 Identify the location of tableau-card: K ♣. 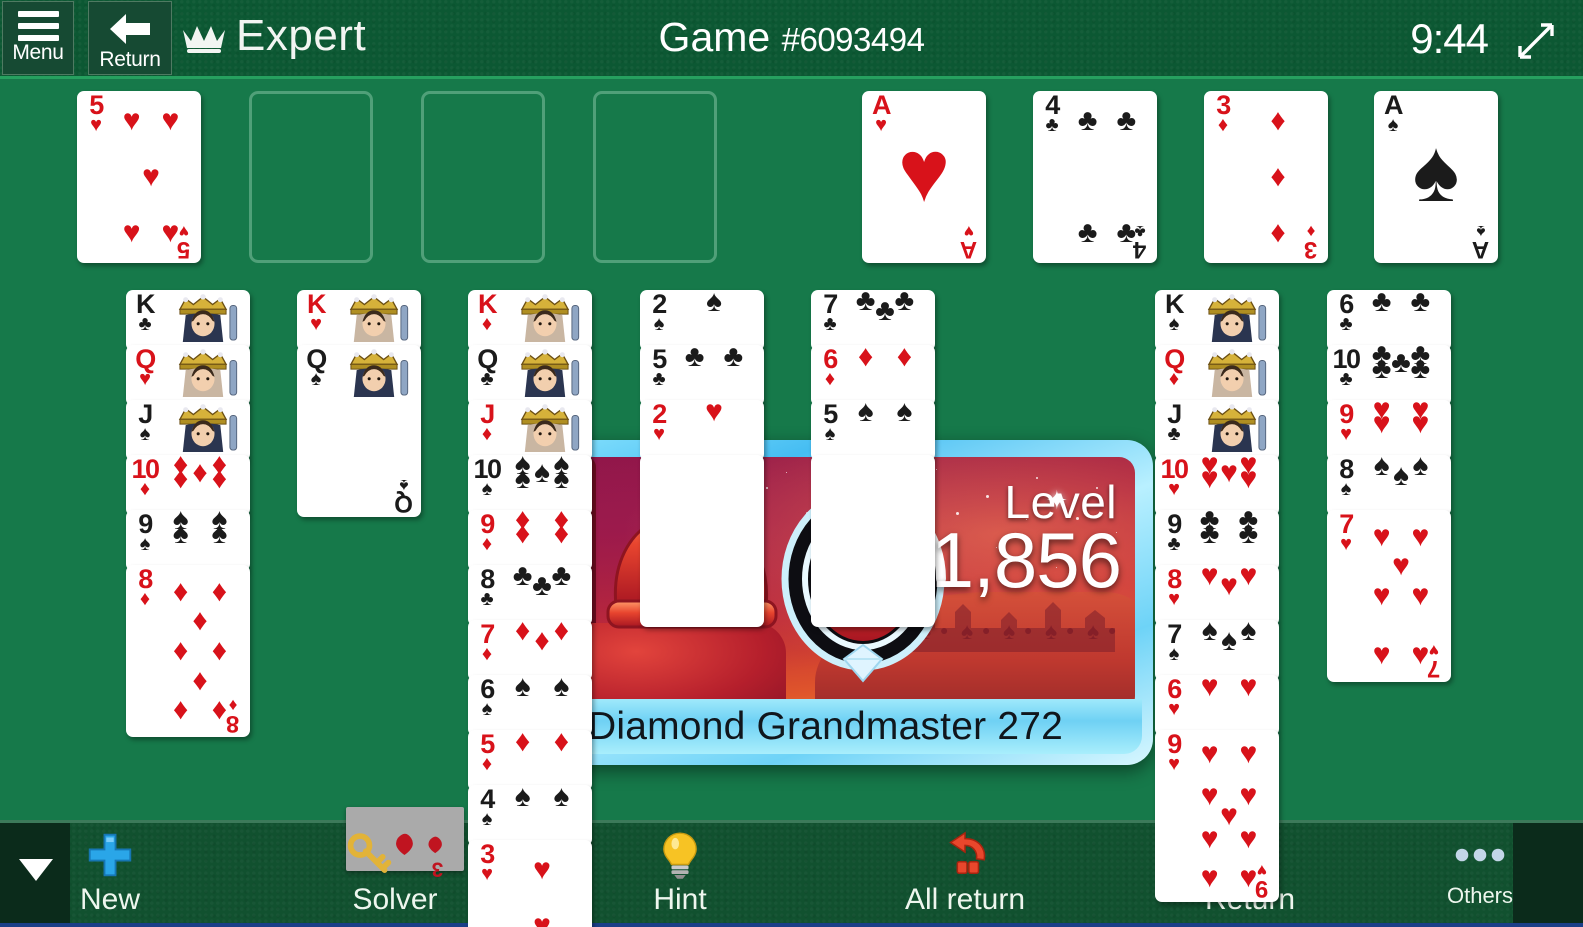
(188, 320).